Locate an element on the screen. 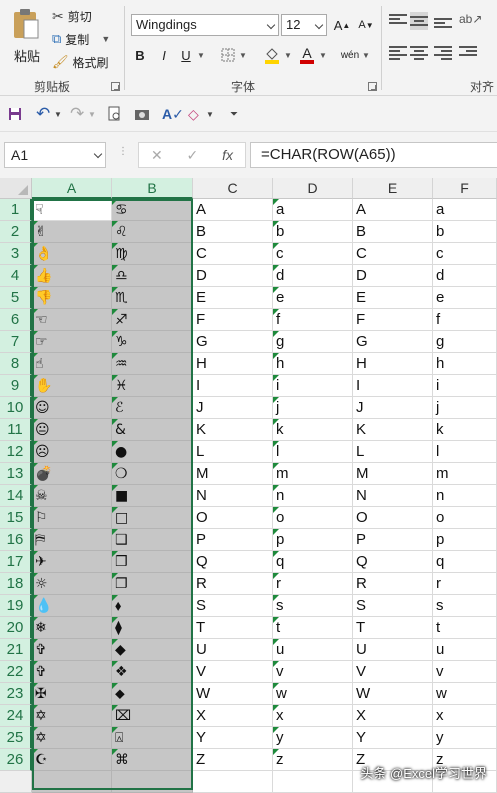  row-header: 25 is located at coordinates (16, 738).